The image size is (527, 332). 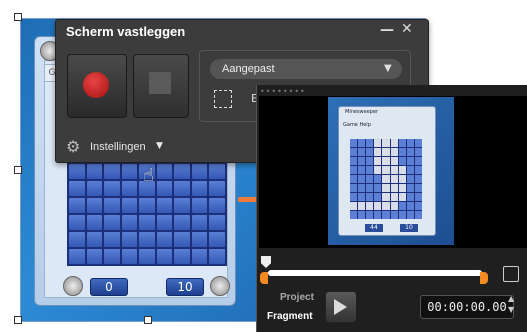 I want to click on project-label: Project, so click(x=297, y=297).